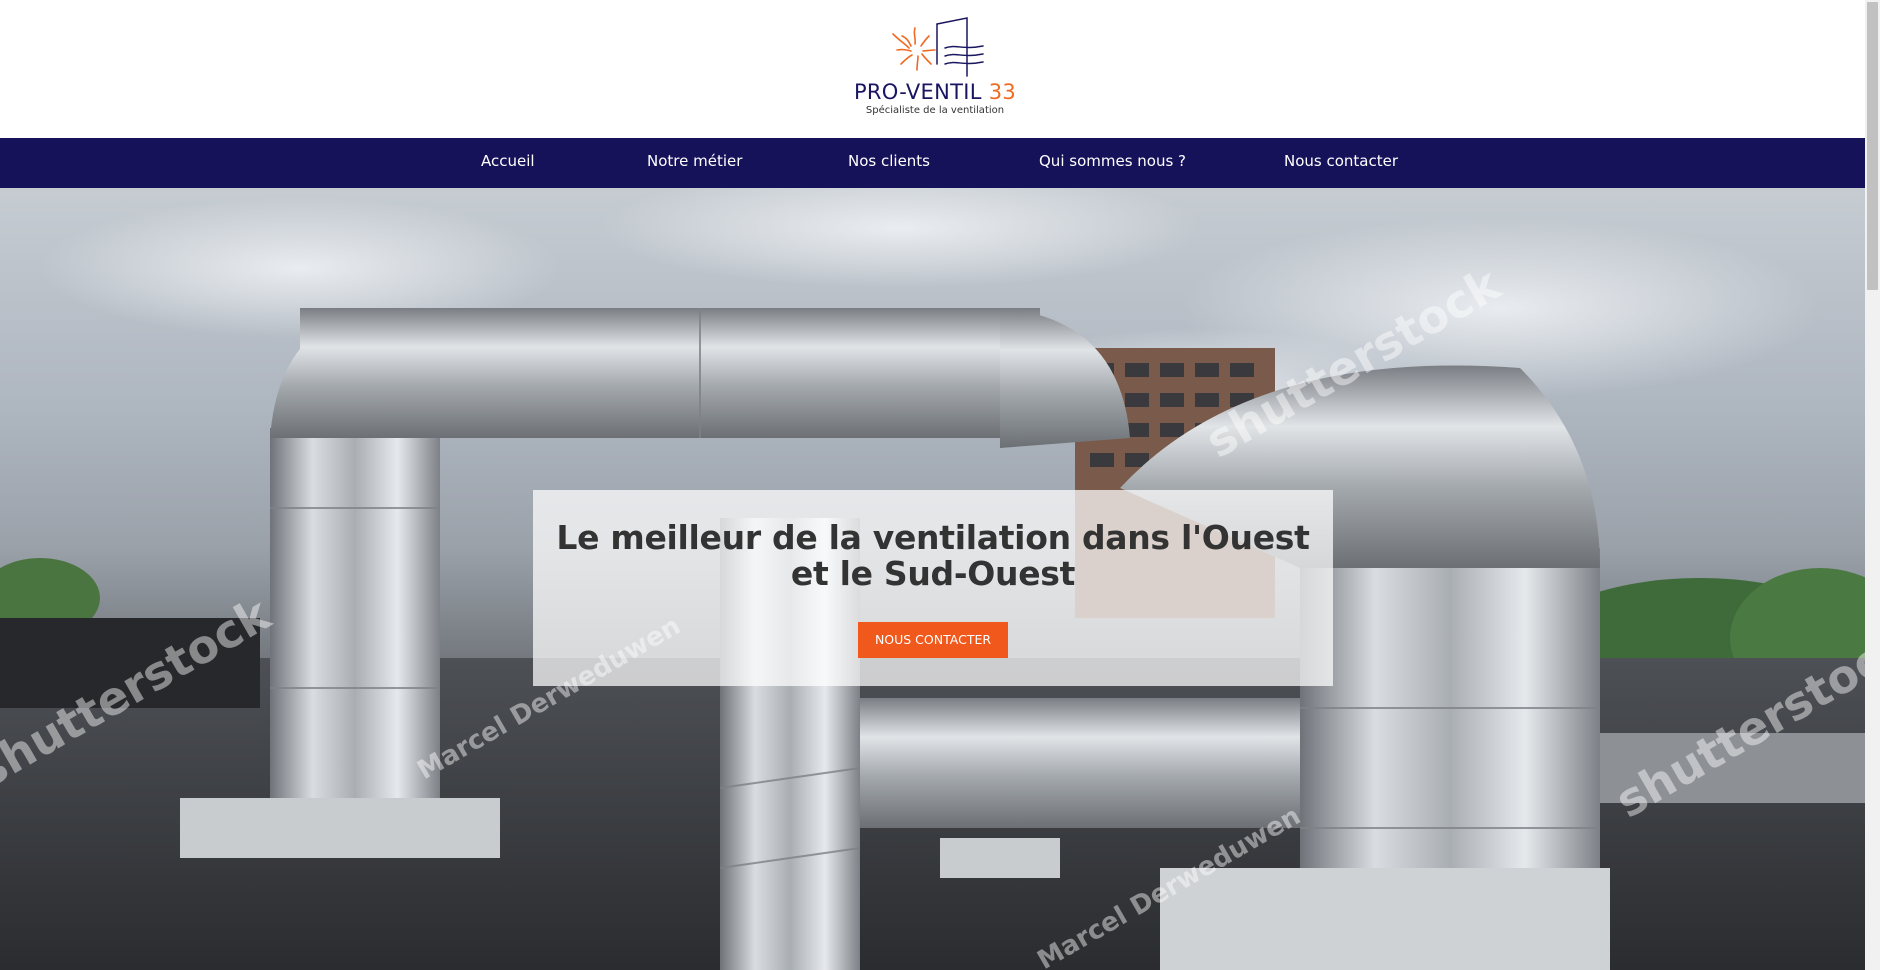 This screenshot has width=1880, height=970. I want to click on page-scrollbar, so click(1872, 485).